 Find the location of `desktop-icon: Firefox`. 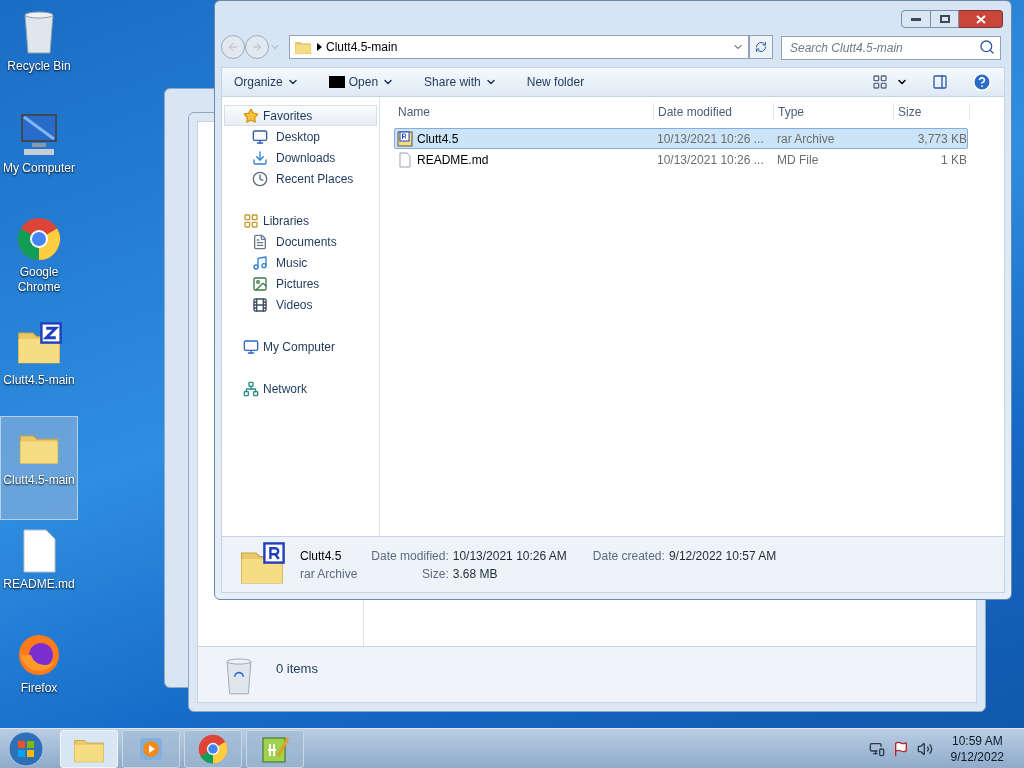

desktop-icon: Firefox is located at coordinates (39, 676).